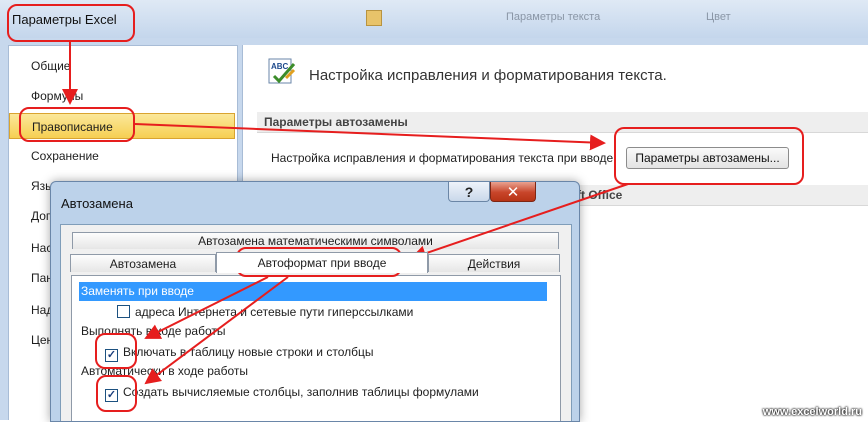 Image resolution: width=868 pixels, height=422 pixels. I want to click on annotation-button-highlight, so click(709, 156).